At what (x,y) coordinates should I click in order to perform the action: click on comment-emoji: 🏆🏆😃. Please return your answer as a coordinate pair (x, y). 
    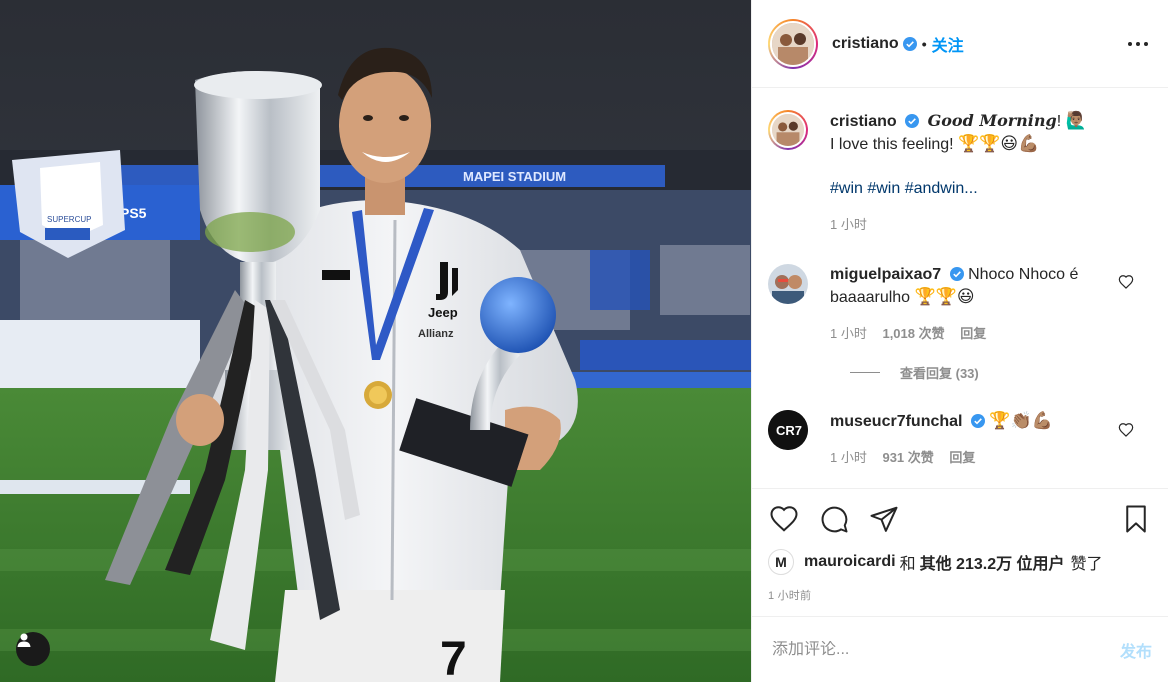
    Looking at the image, I should click on (944, 297).